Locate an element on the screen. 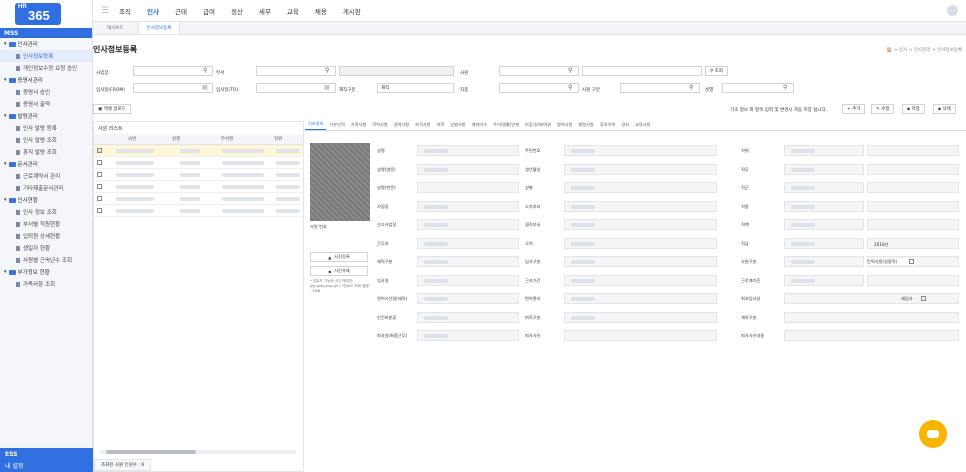 This screenshot has width=966, height=472. field-value-personnel is located at coordinates (468, 317).